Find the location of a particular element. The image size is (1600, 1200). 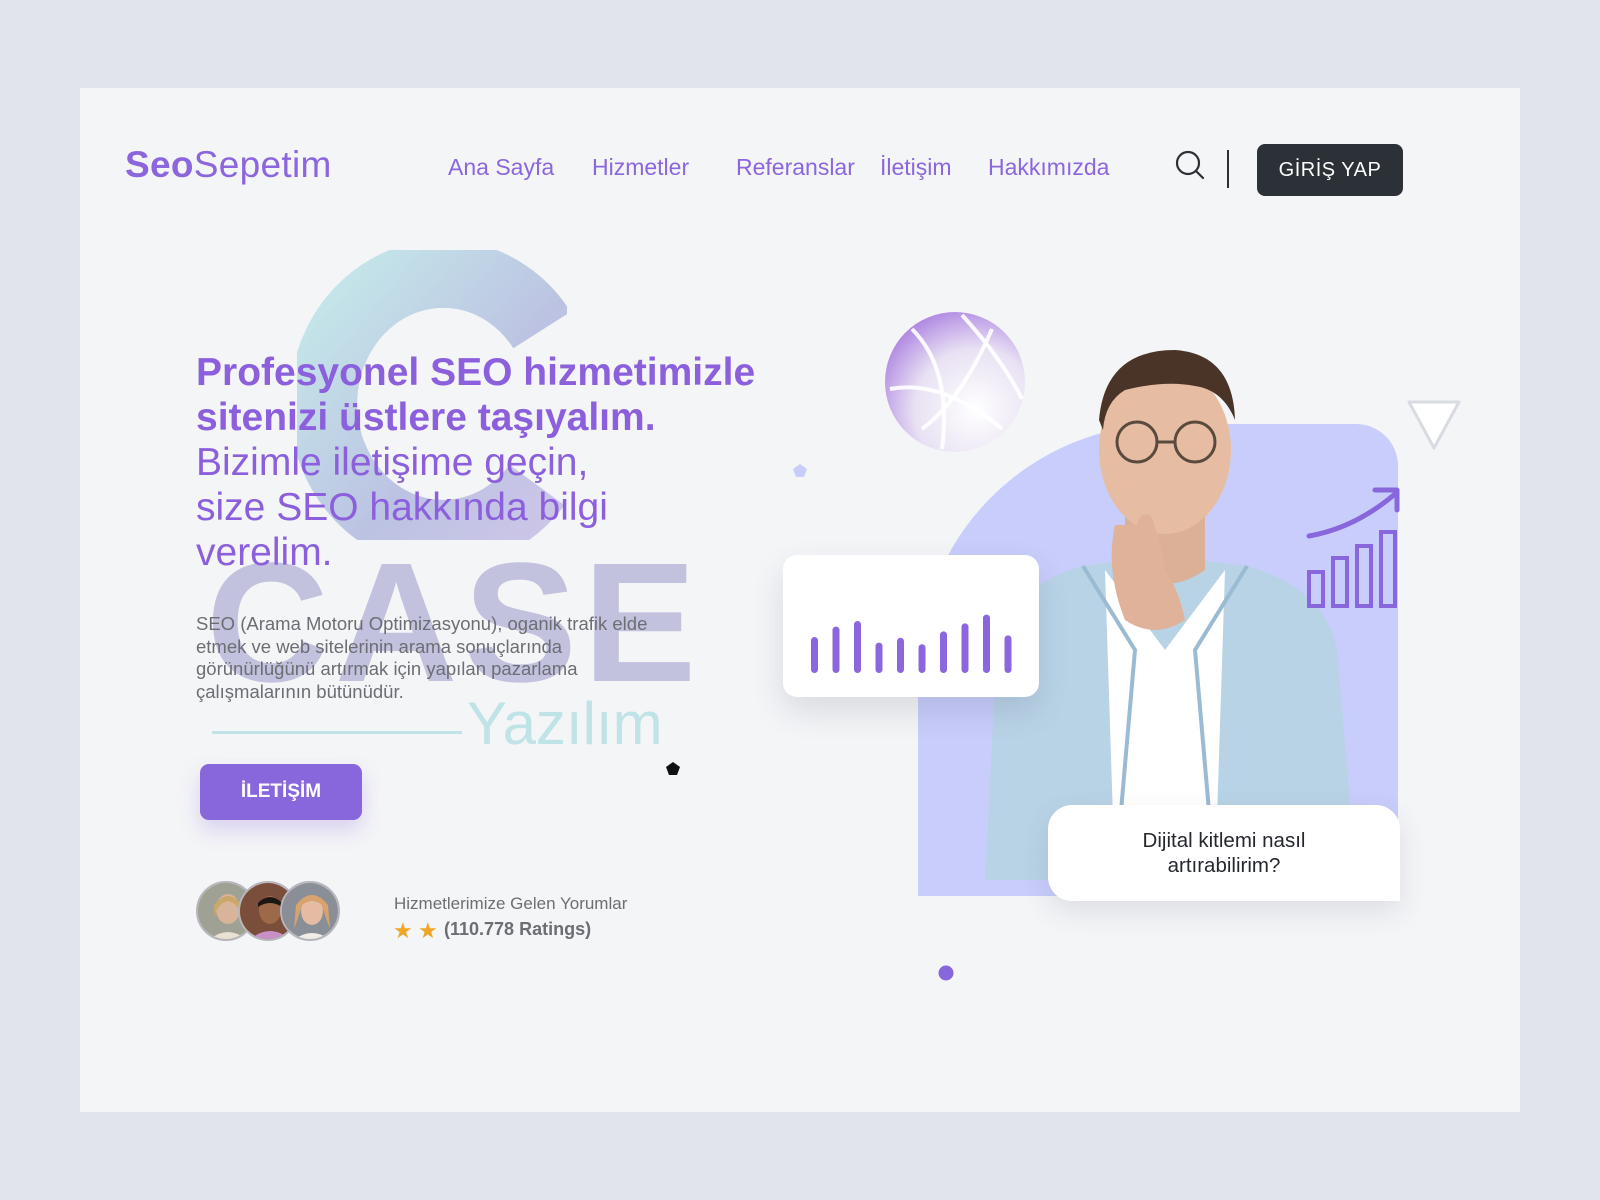

growth-chart-icon is located at coordinates (1353, 547).